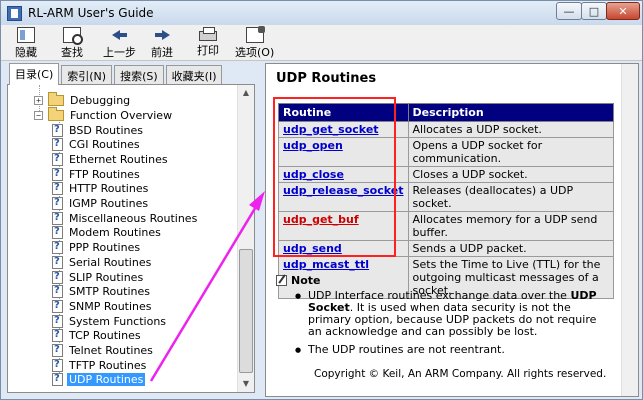 Image resolution: width=643 pixels, height=400 pixels. What do you see at coordinates (255, 34) in the screenshot?
I see `options-icon` at bounding box center [255, 34].